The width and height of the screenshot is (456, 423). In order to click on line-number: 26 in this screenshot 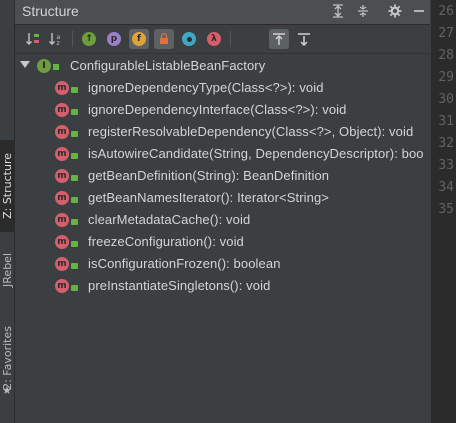, I will do `click(446, 11)`.